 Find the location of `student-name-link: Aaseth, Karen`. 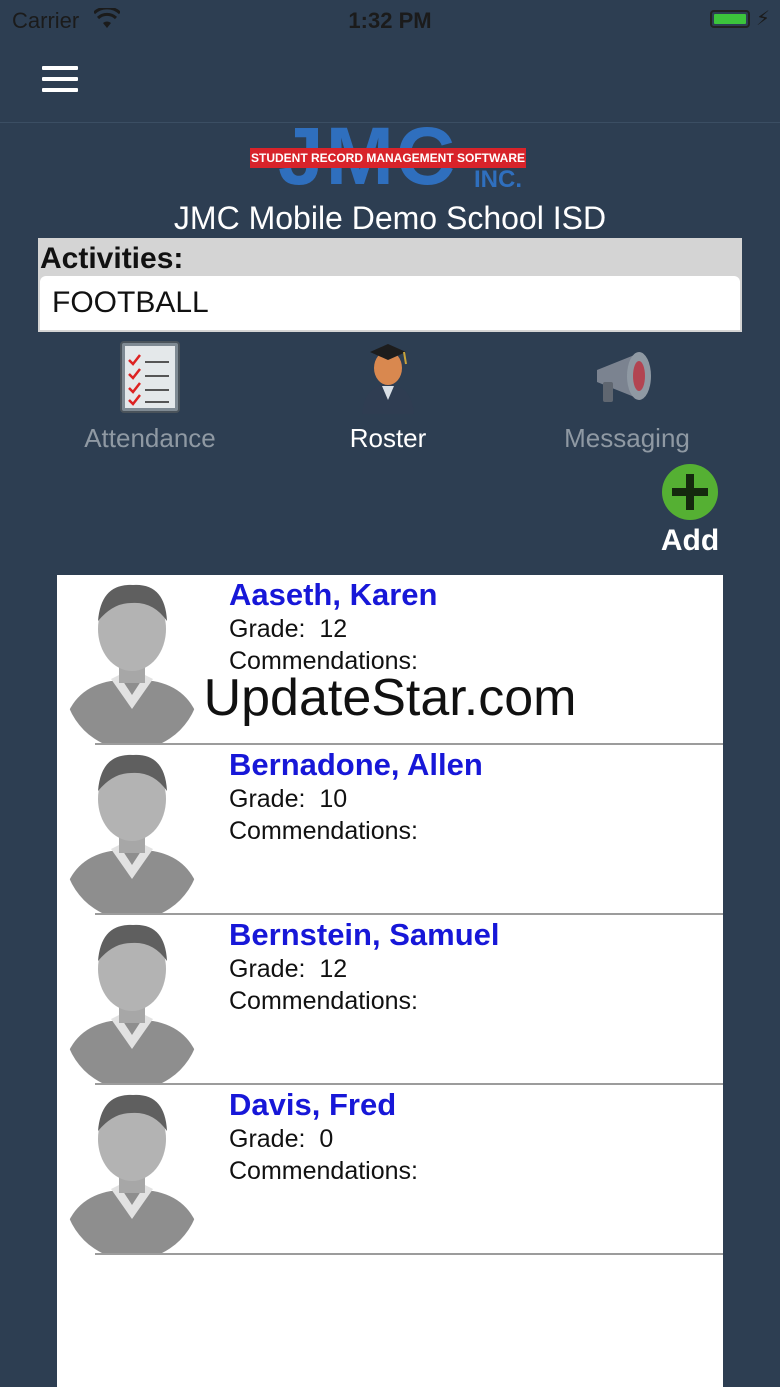

student-name-link: Aaseth, Karen is located at coordinates (333, 595).